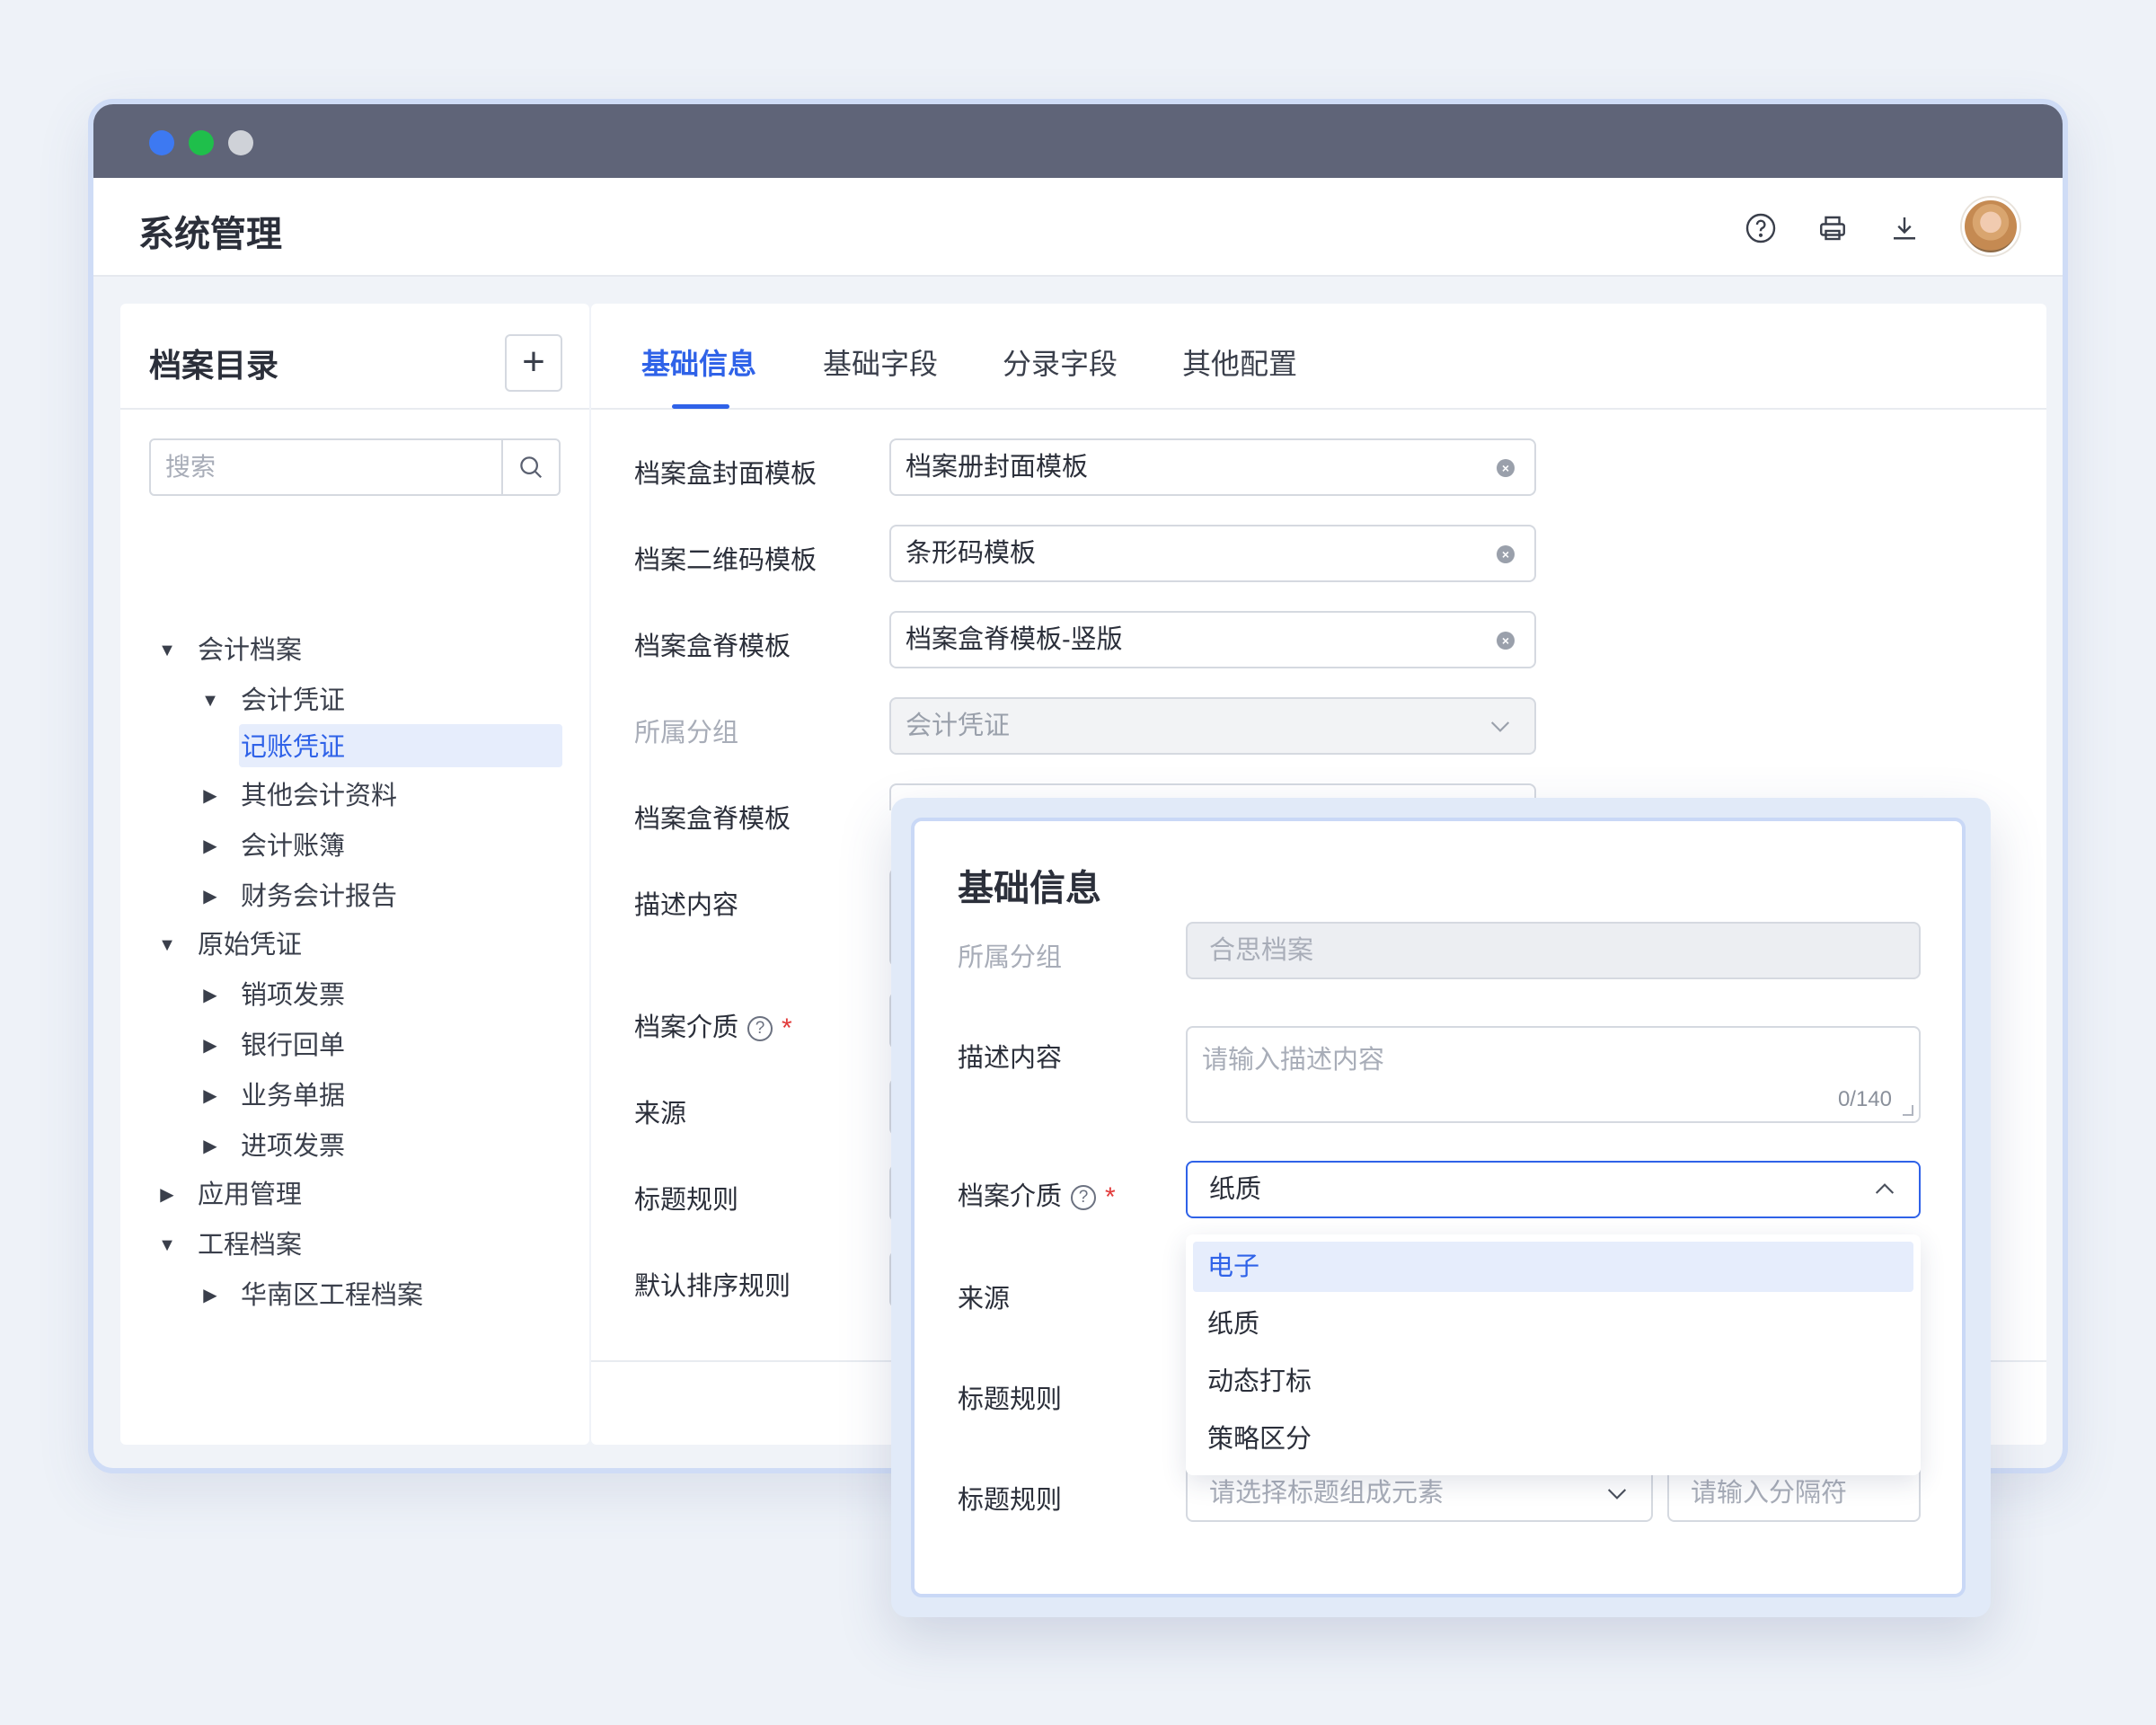 This screenshot has height=1725, width=2156. I want to click on tree-node-label: 原始凭证, so click(251, 945).